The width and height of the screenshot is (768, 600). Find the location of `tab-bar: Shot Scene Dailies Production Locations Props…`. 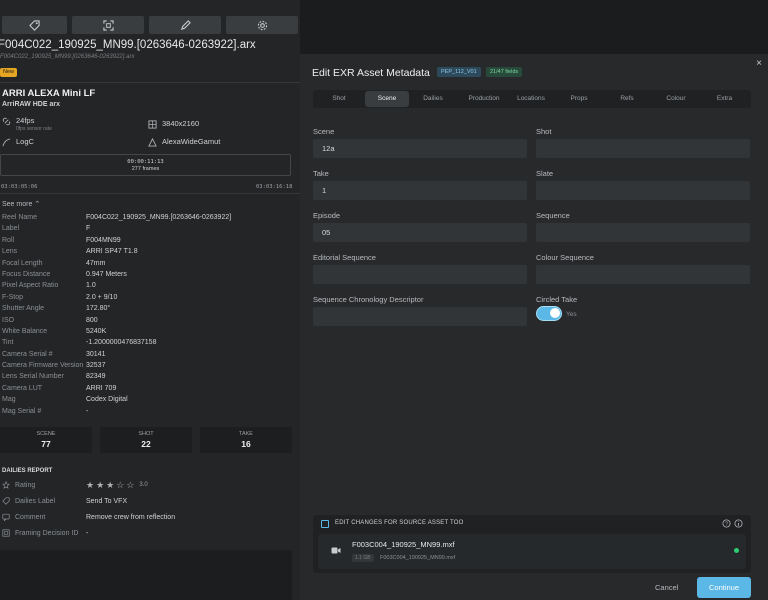

tab-bar: Shot Scene Dailies Production Locations Props… is located at coordinates (532, 99).